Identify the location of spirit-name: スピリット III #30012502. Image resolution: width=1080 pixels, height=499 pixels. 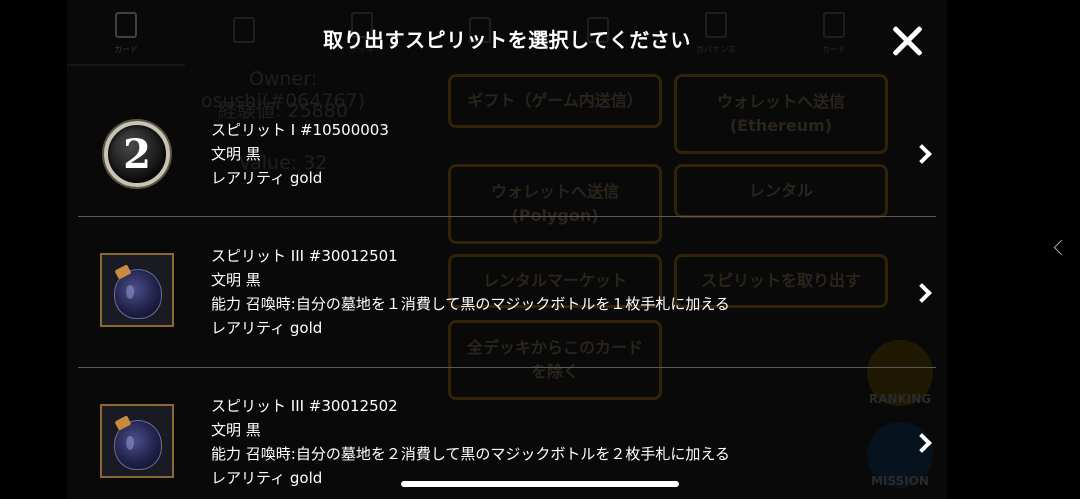
(304, 406).